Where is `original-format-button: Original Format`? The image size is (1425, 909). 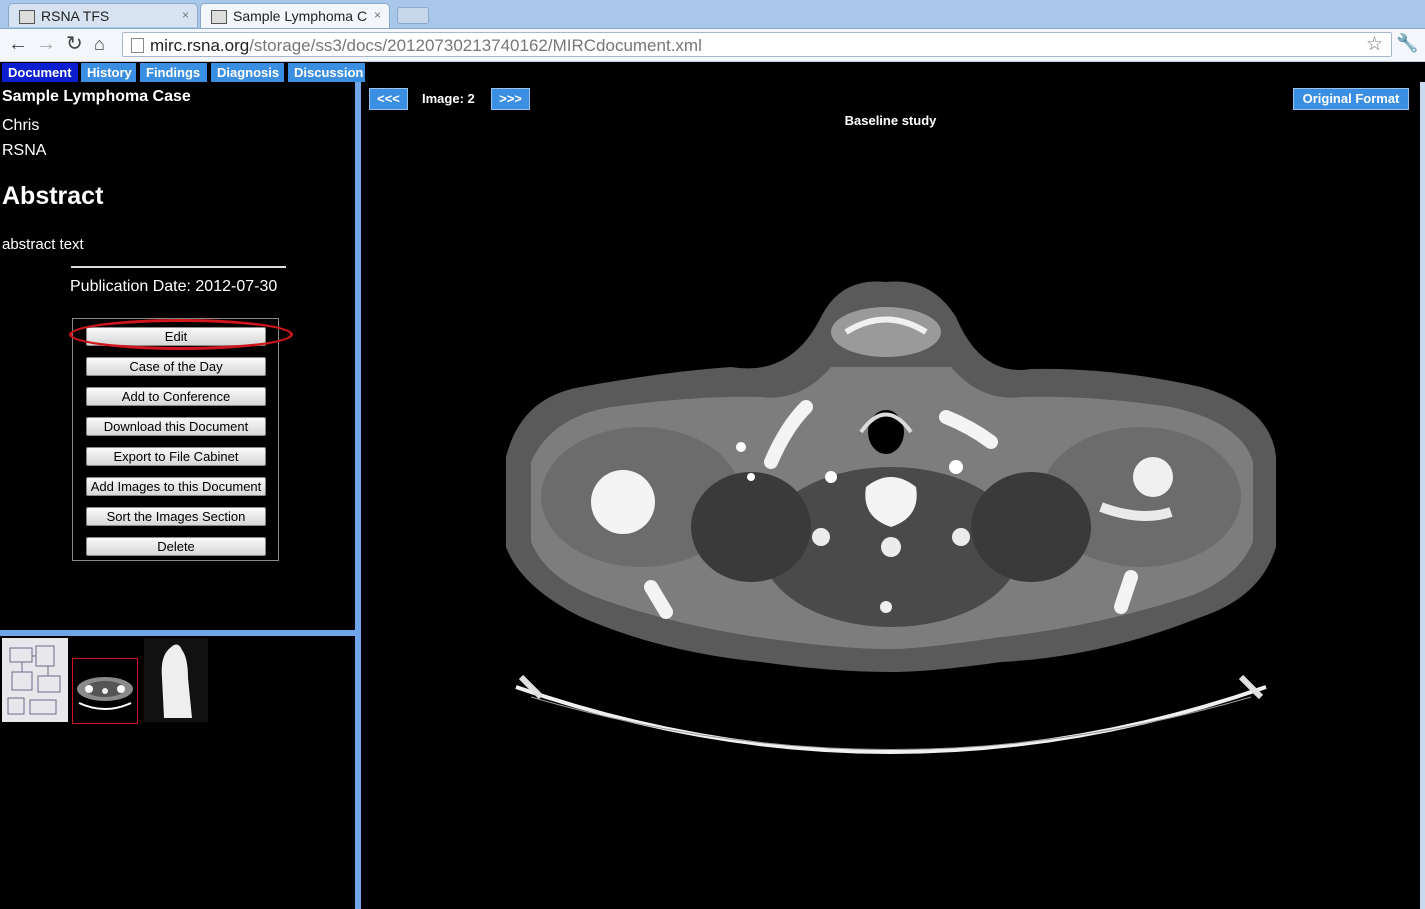 original-format-button: Original Format is located at coordinates (1351, 99).